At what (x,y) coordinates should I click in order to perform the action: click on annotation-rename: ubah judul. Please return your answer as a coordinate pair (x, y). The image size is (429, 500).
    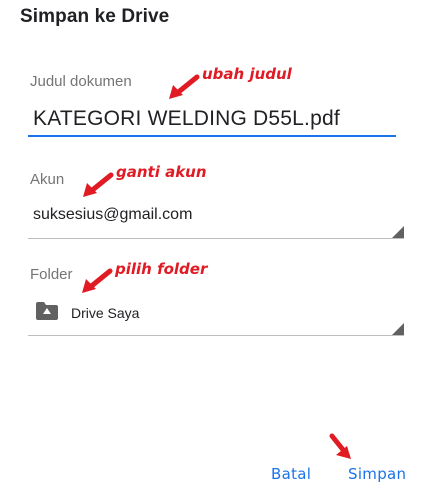
    Looking at the image, I should click on (247, 74).